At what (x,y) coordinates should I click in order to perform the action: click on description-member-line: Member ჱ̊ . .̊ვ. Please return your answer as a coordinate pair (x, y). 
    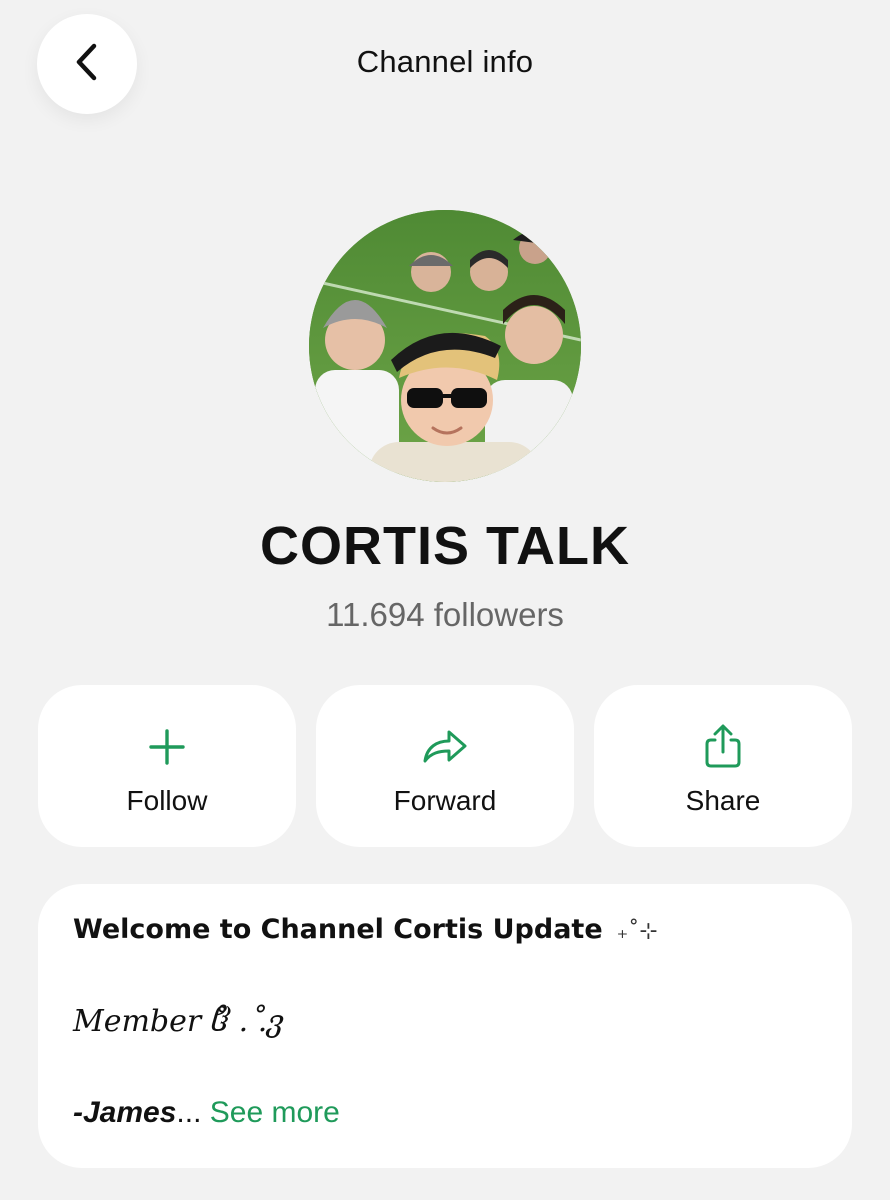
    Looking at the image, I should click on (179, 1021).